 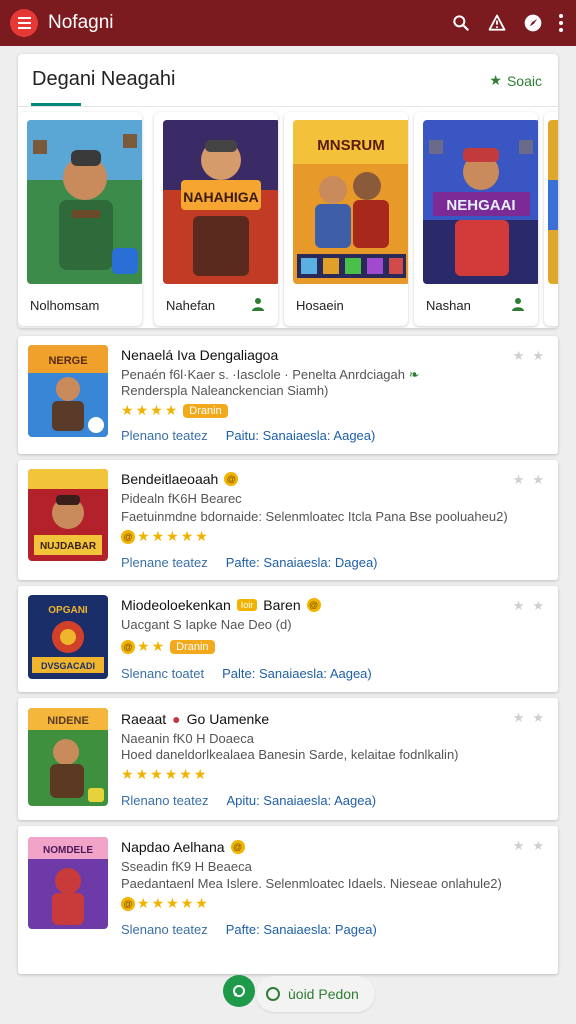 What do you see at coordinates (168, 646) in the screenshot?
I see `star-rating: @ ★ ★ Dranin` at bounding box center [168, 646].